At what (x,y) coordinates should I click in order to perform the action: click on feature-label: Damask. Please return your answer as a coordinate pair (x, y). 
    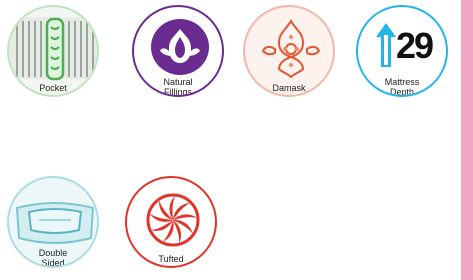
    Looking at the image, I should click on (289, 88).